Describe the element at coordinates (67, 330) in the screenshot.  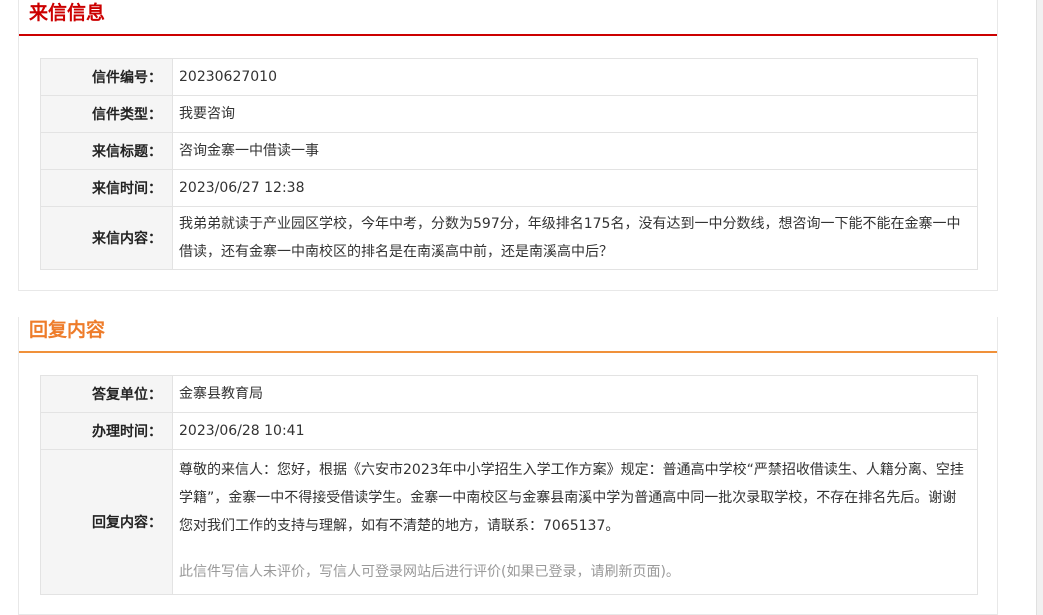
I see `reply-title: 回复内容` at that location.